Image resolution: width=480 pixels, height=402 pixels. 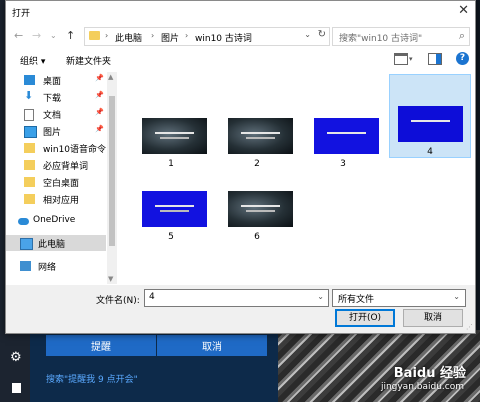 What do you see at coordinates (75, 150) in the screenshot?
I see `sidebar-item-label: win10语音命令` at bounding box center [75, 150].